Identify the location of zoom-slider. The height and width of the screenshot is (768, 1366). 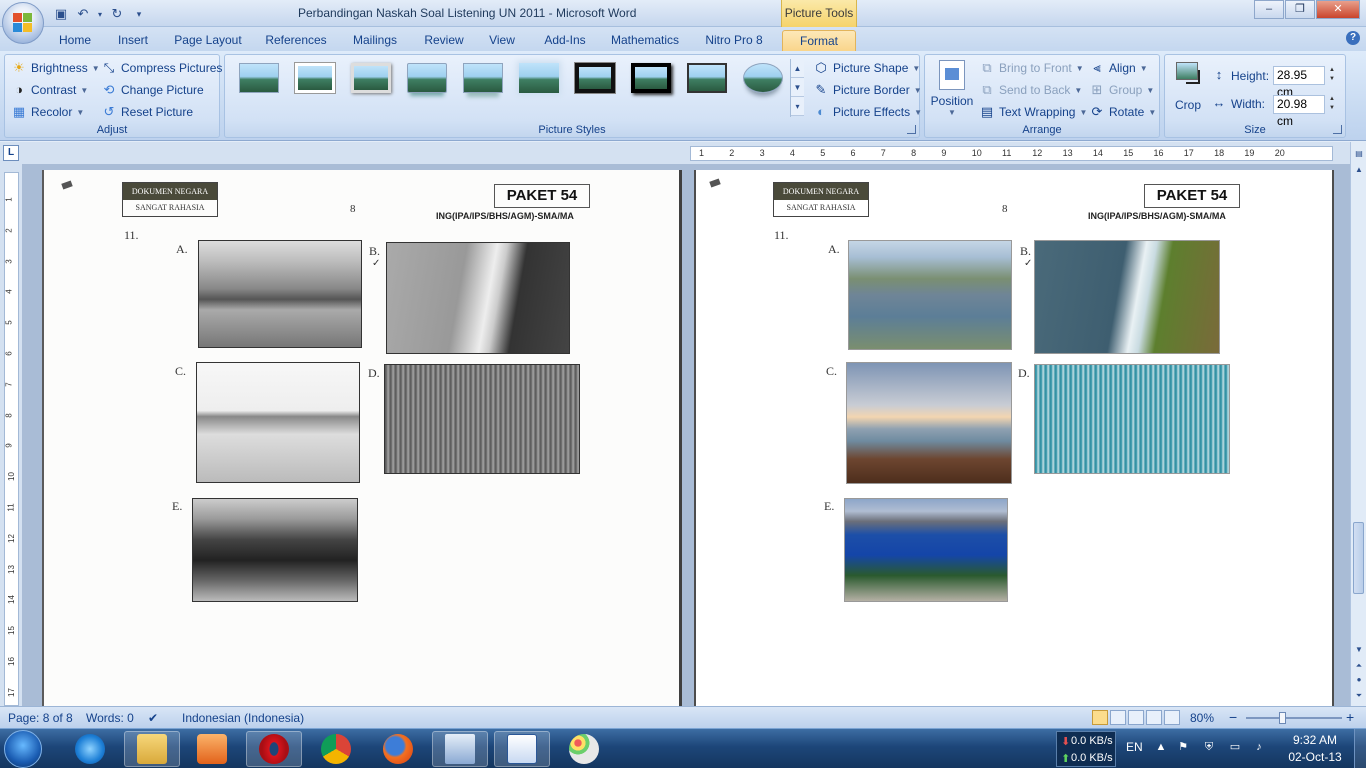
(1294, 718).